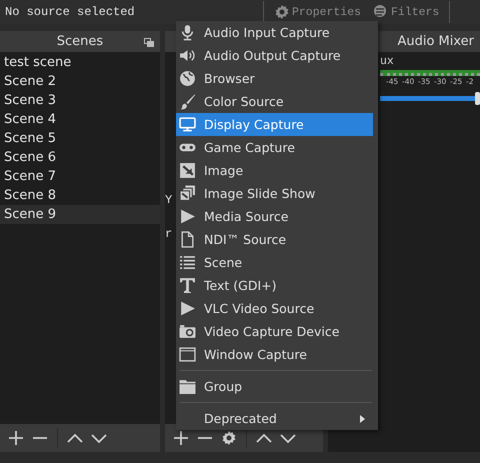 The height and width of the screenshot is (463, 480). Describe the element at coordinates (70, 12) in the screenshot. I see `status-text: No source selected` at that location.